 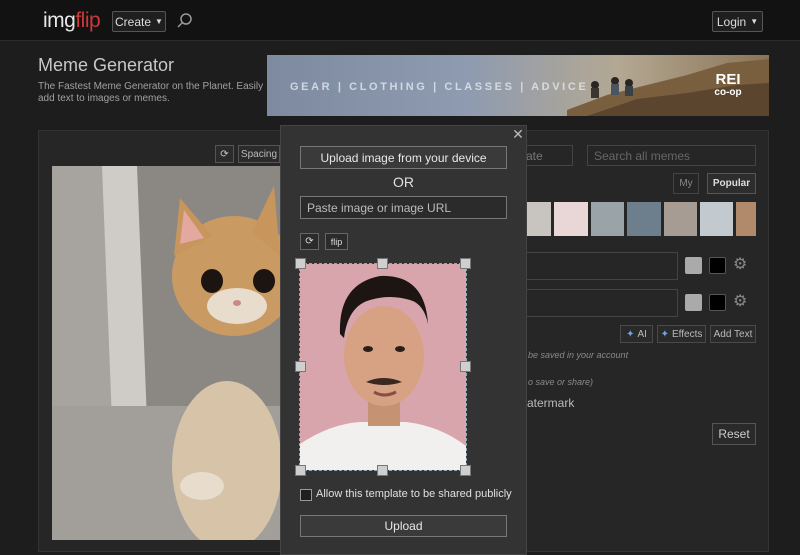 What do you see at coordinates (133, 21) in the screenshot?
I see `create-label: Create` at bounding box center [133, 21].